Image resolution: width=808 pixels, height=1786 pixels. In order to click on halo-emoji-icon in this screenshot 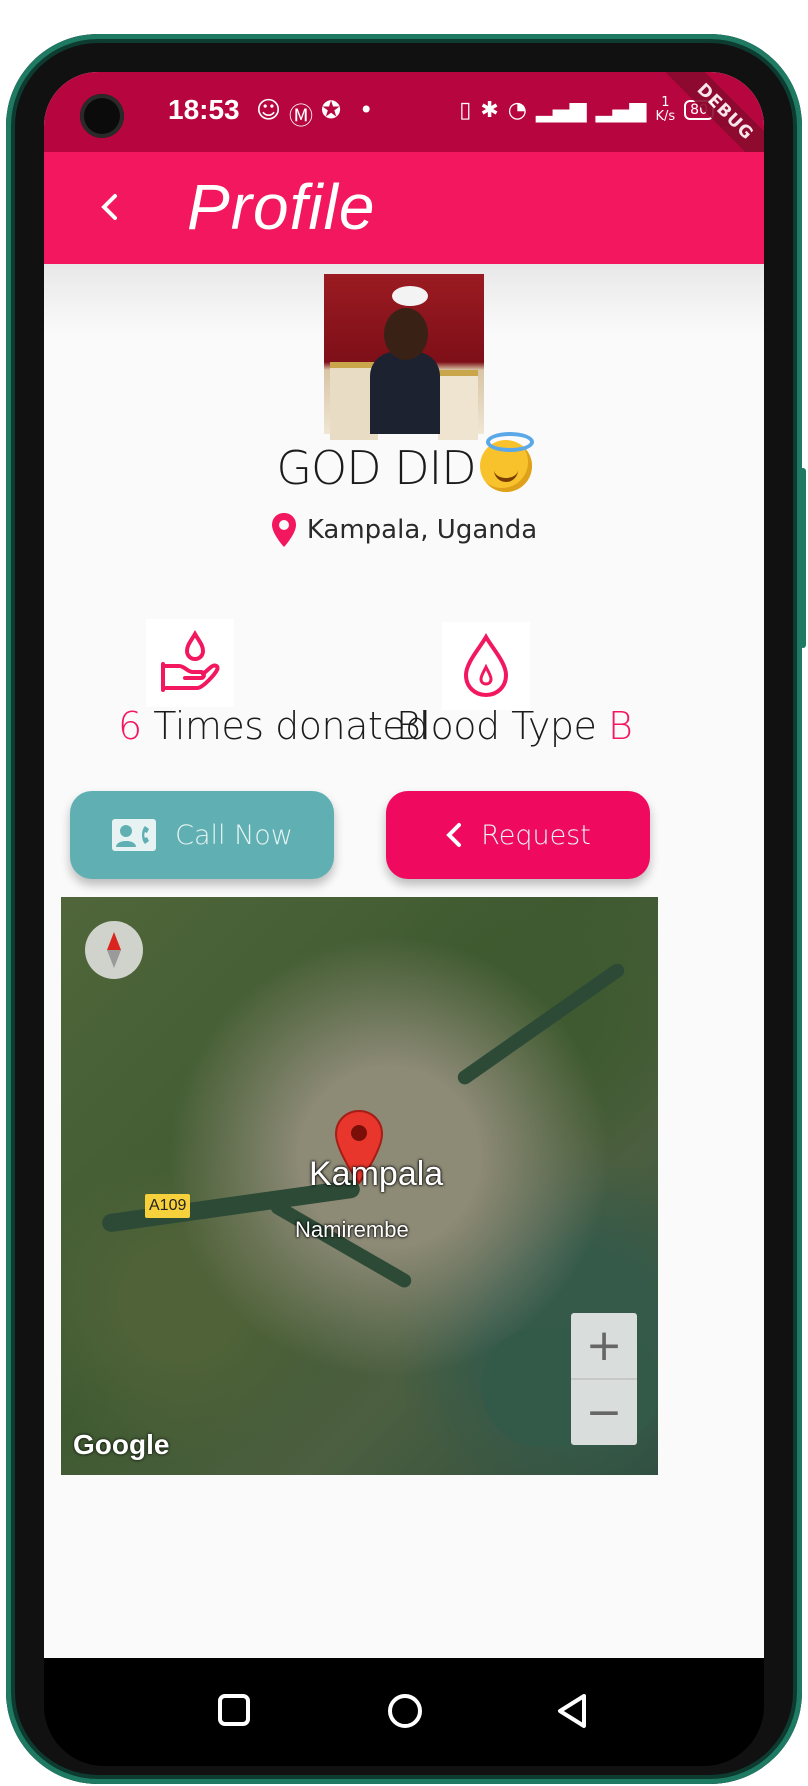, I will do `click(506, 462)`.